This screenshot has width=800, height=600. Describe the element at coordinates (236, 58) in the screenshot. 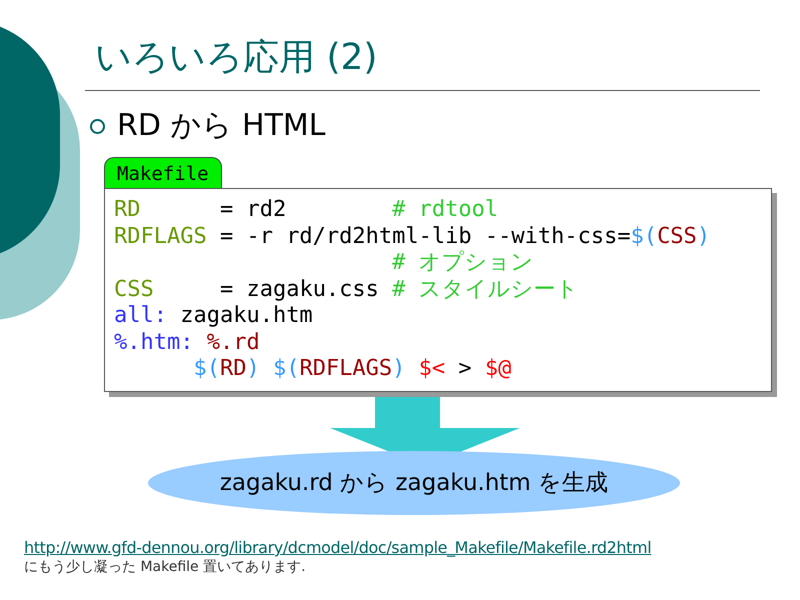

I see `slide-title: いろいろ応用 (2)` at that location.